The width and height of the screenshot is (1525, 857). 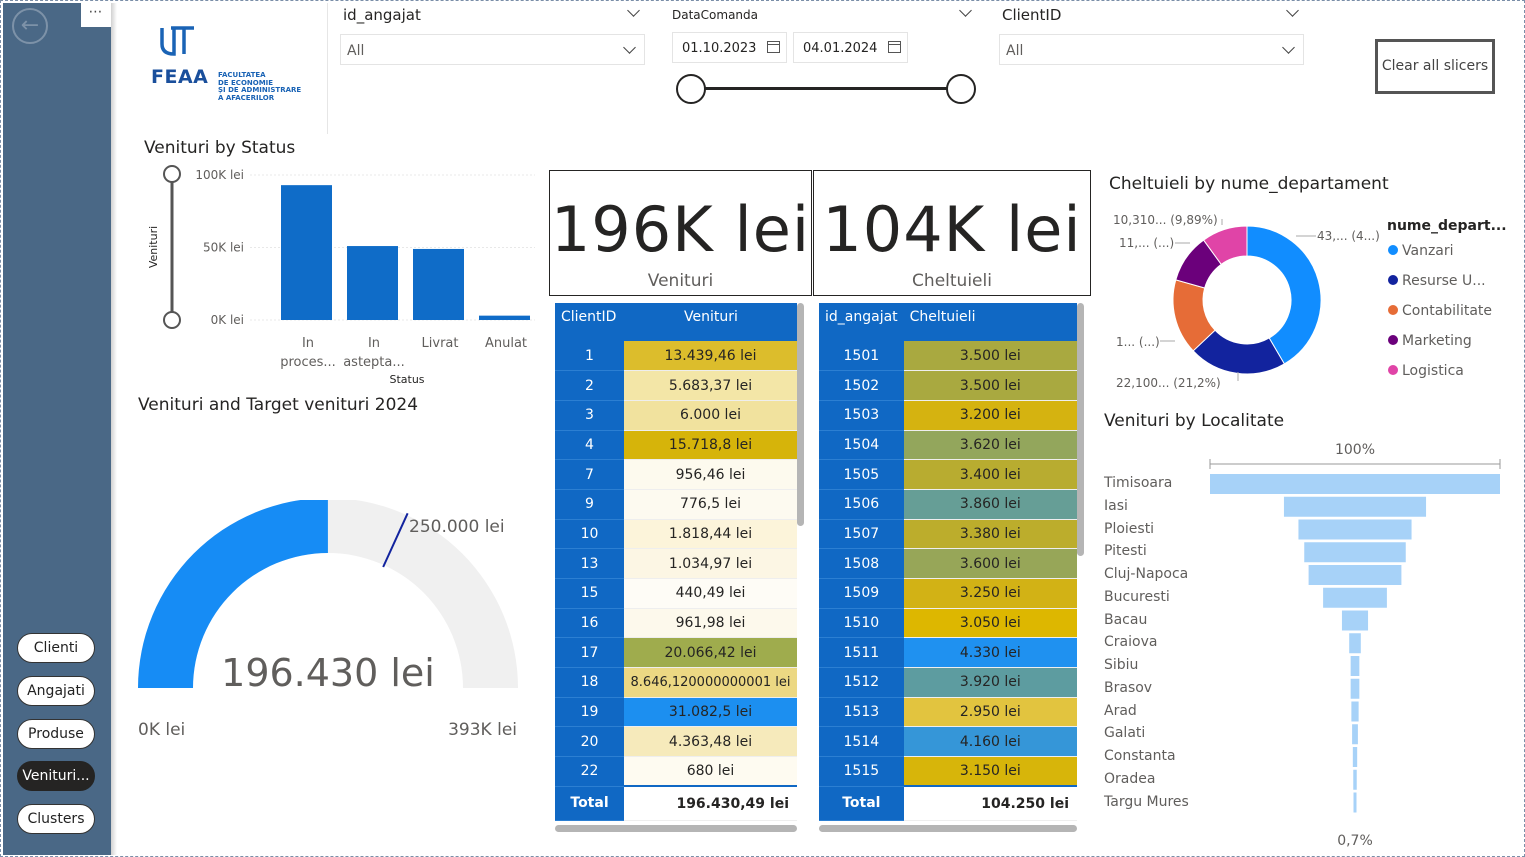 I want to click on date-end-input: 04.01.2024, so click(x=850, y=47).